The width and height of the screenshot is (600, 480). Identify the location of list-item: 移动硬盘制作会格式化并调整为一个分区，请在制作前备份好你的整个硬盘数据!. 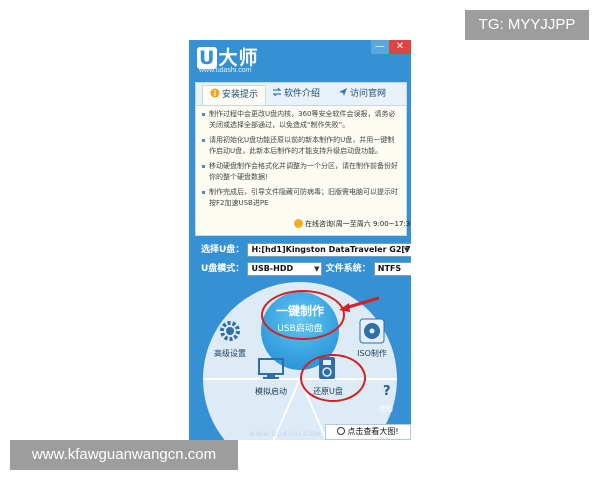
(301, 172).